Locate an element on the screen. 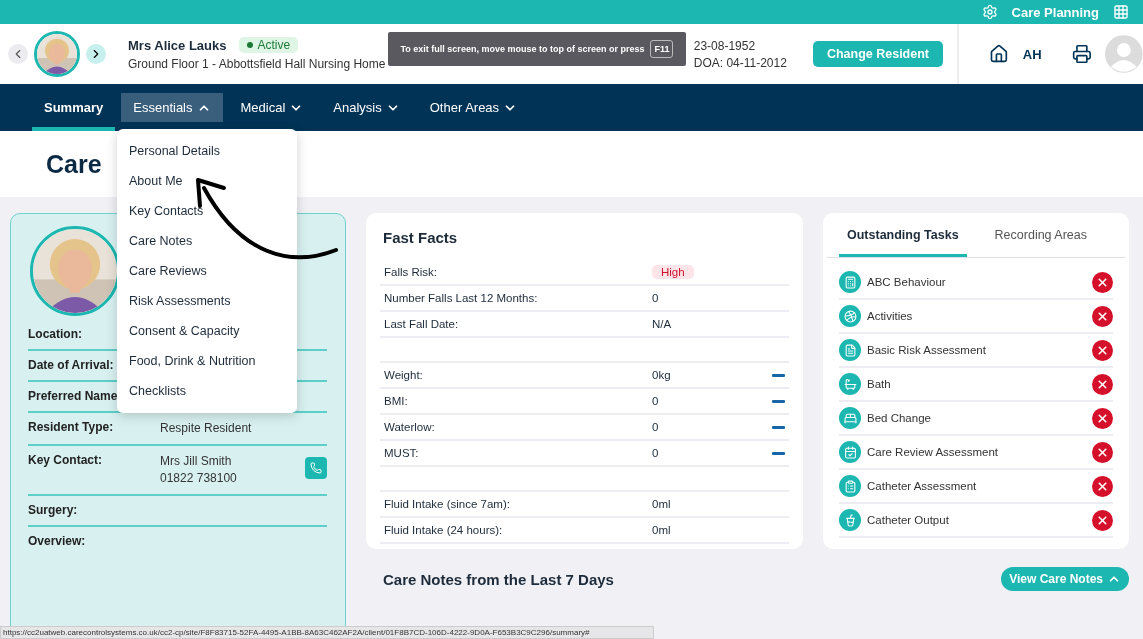  resident-location: Ground Floor 1 - Abbottsfield Hall Nursing Home is located at coordinates (257, 64).